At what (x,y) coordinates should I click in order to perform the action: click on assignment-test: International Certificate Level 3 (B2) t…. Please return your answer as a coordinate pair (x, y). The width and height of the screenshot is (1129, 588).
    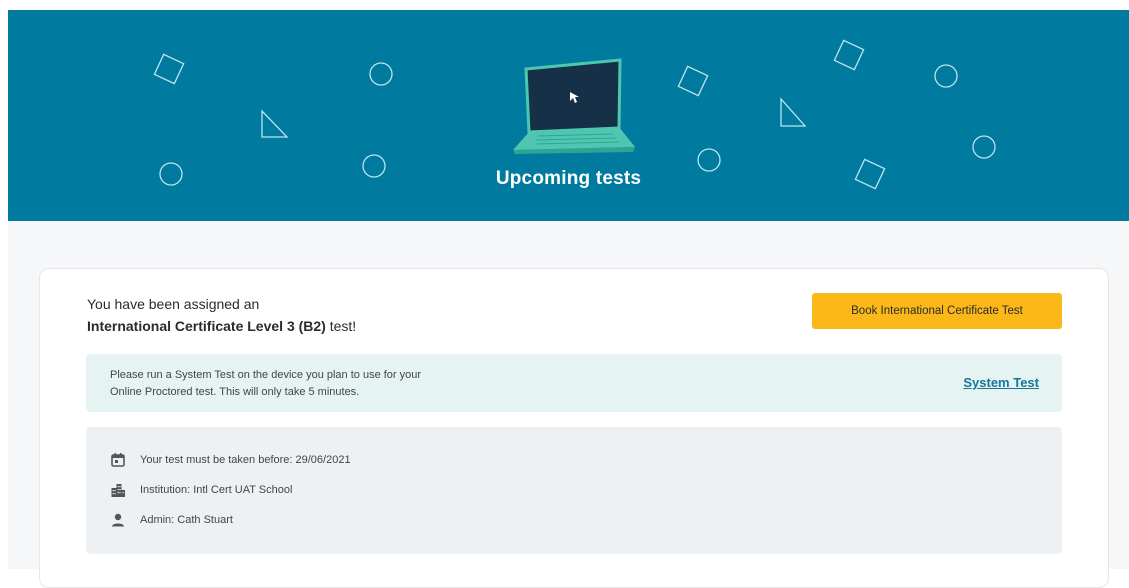
    Looking at the image, I should click on (221, 326).